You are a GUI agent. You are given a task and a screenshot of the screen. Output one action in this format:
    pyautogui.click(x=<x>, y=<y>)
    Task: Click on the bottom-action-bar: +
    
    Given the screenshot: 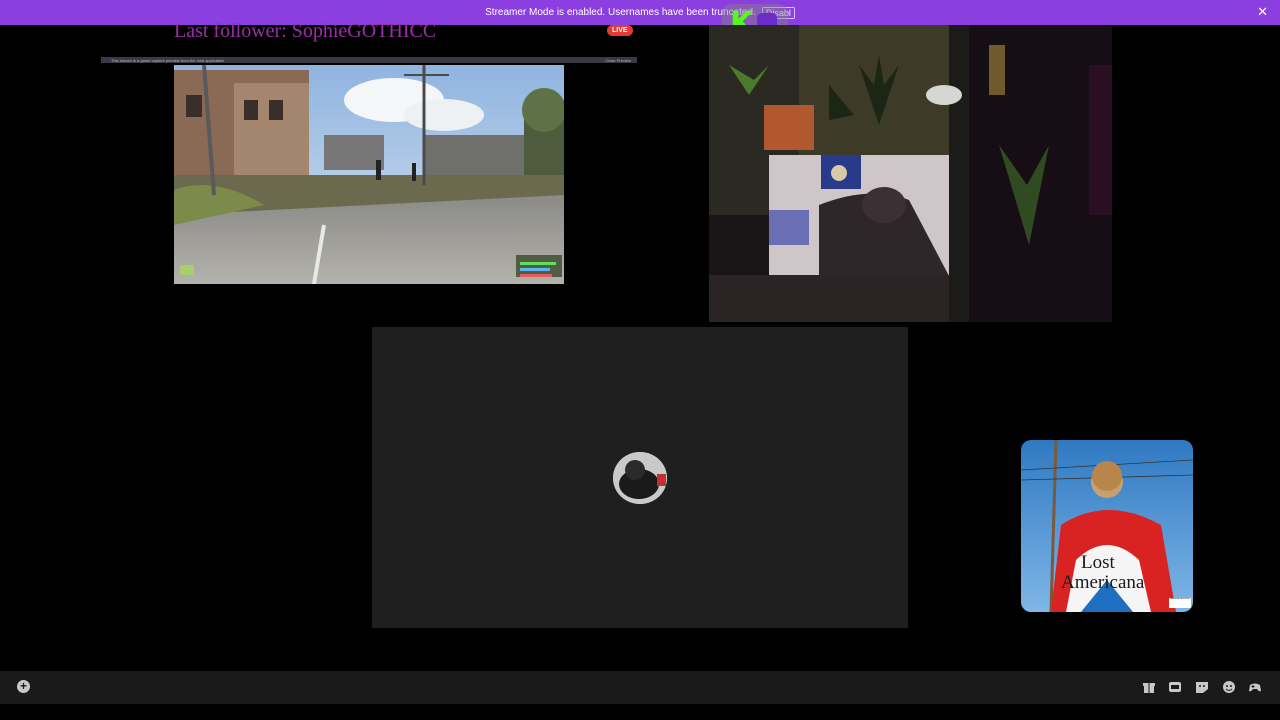 What is the action you would take?
    pyautogui.click(x=640, y=687)
    